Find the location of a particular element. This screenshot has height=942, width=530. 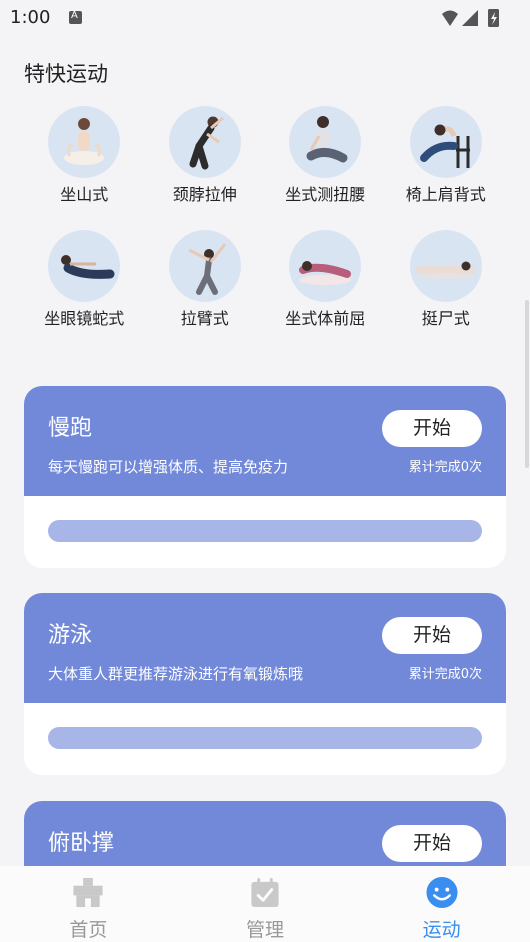

status-bar: 1:00 is located at coordinates (265, 18).